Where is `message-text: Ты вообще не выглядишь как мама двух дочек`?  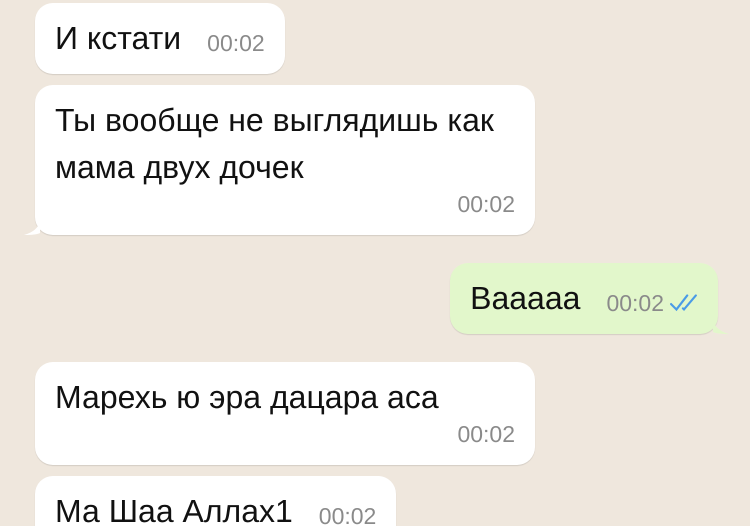 message-text: Ты вообще не выглядишь как мама двух дочек is located at coordinates (275, 144).